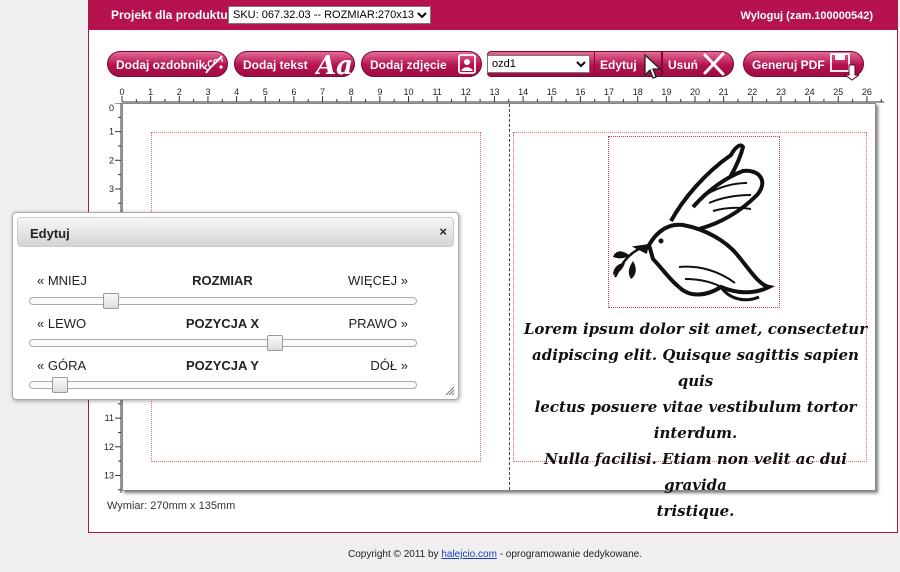 The width and height of the screenshot is (900, 572). Describe the element at coordinates (807, 16) in the screenshot. I see `logout-link: Wyloguj (zam.100000542)` at that location.